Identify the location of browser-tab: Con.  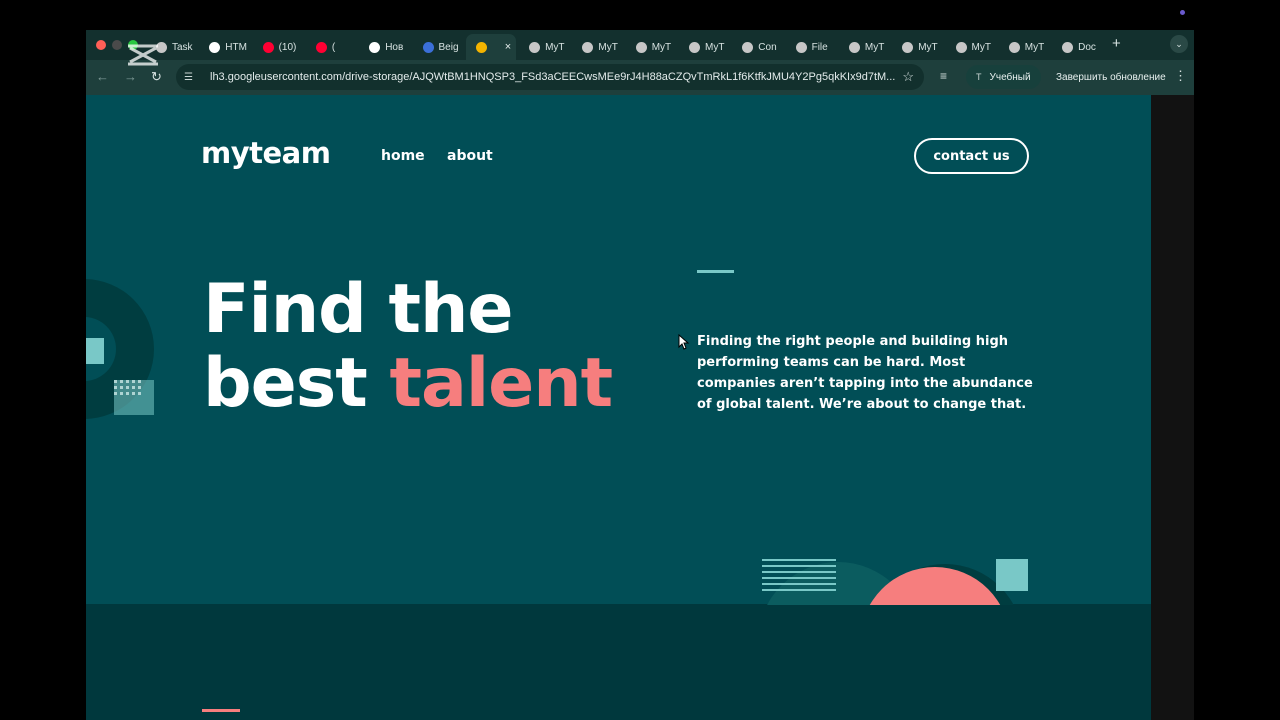
(757, 47).